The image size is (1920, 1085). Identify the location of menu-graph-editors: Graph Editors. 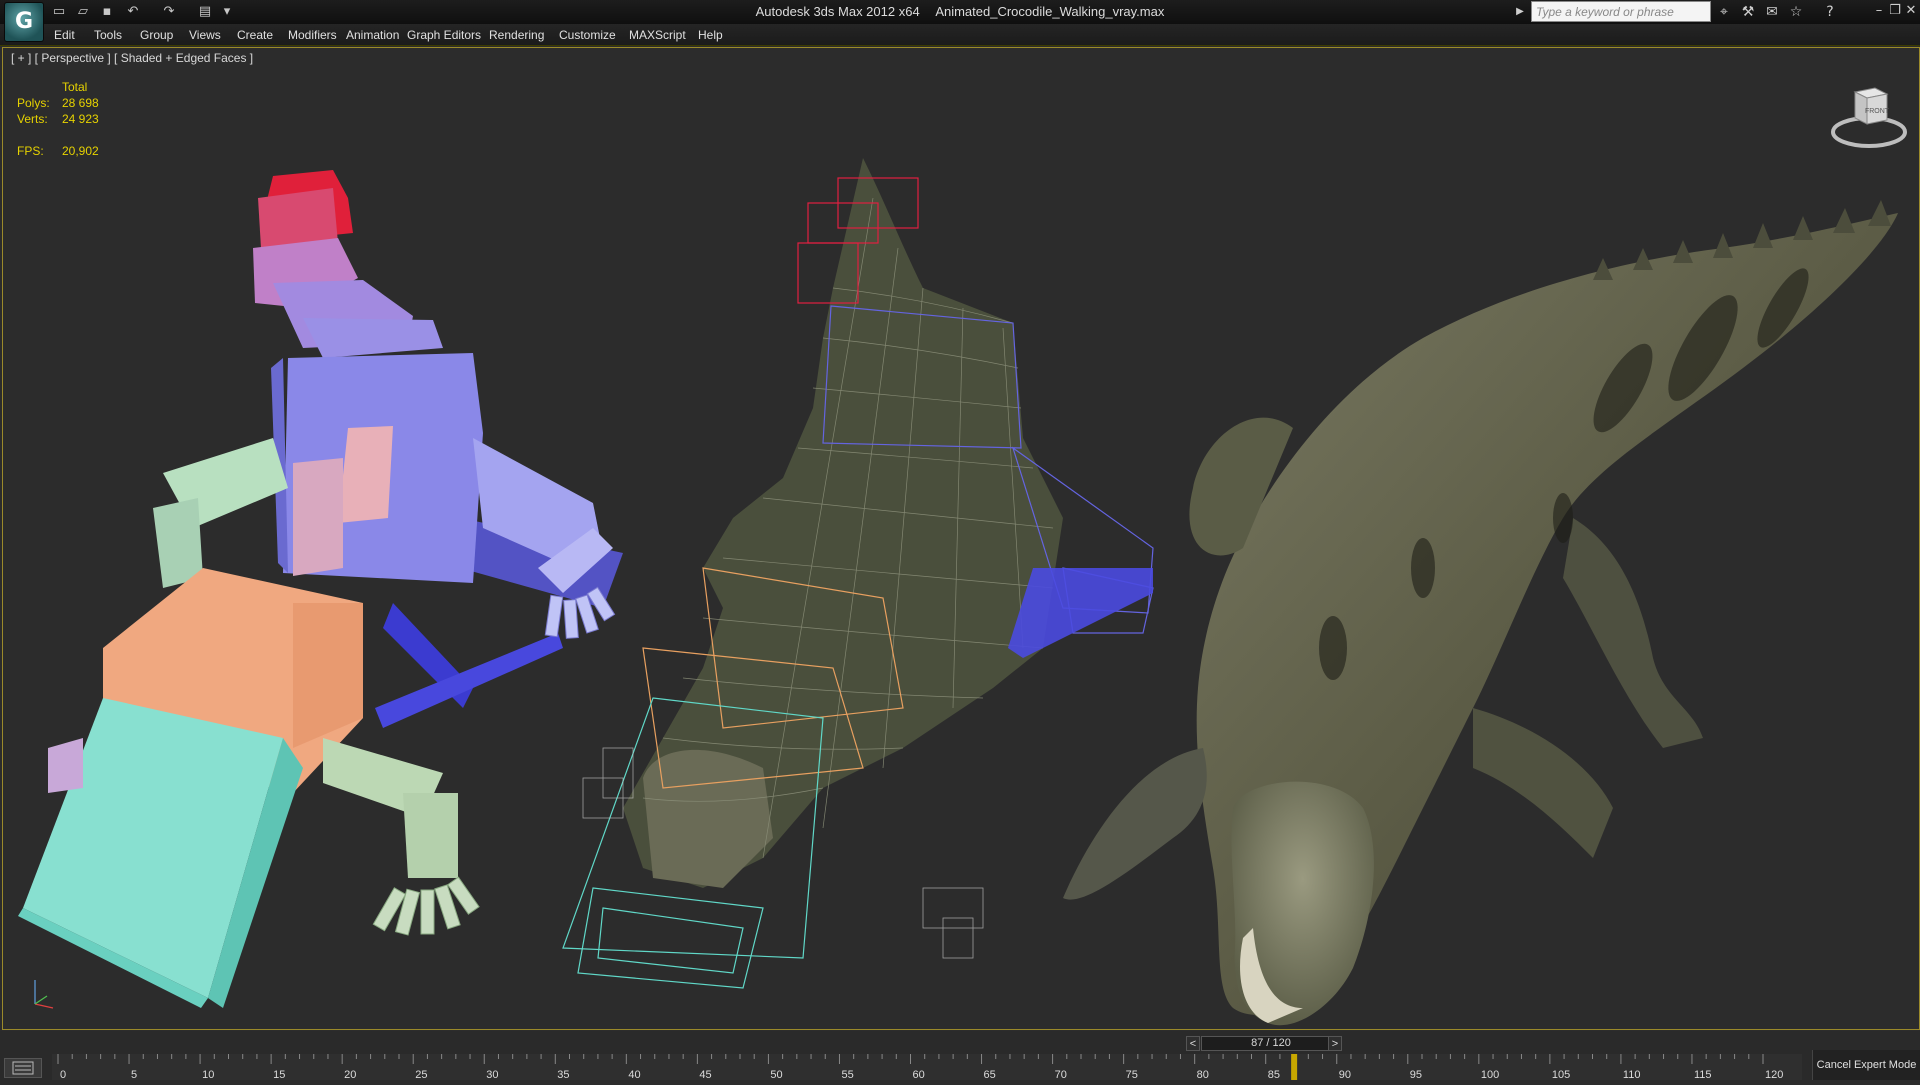
(444, 35).